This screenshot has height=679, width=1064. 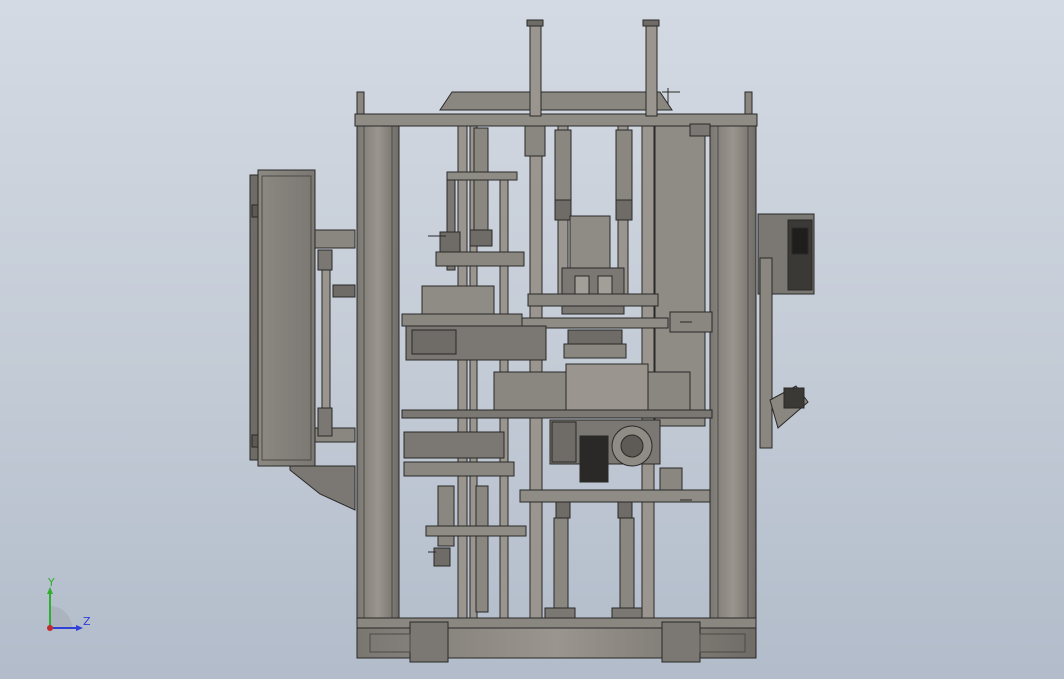 I want to click on triad-origin, so click(x=50, y=628).